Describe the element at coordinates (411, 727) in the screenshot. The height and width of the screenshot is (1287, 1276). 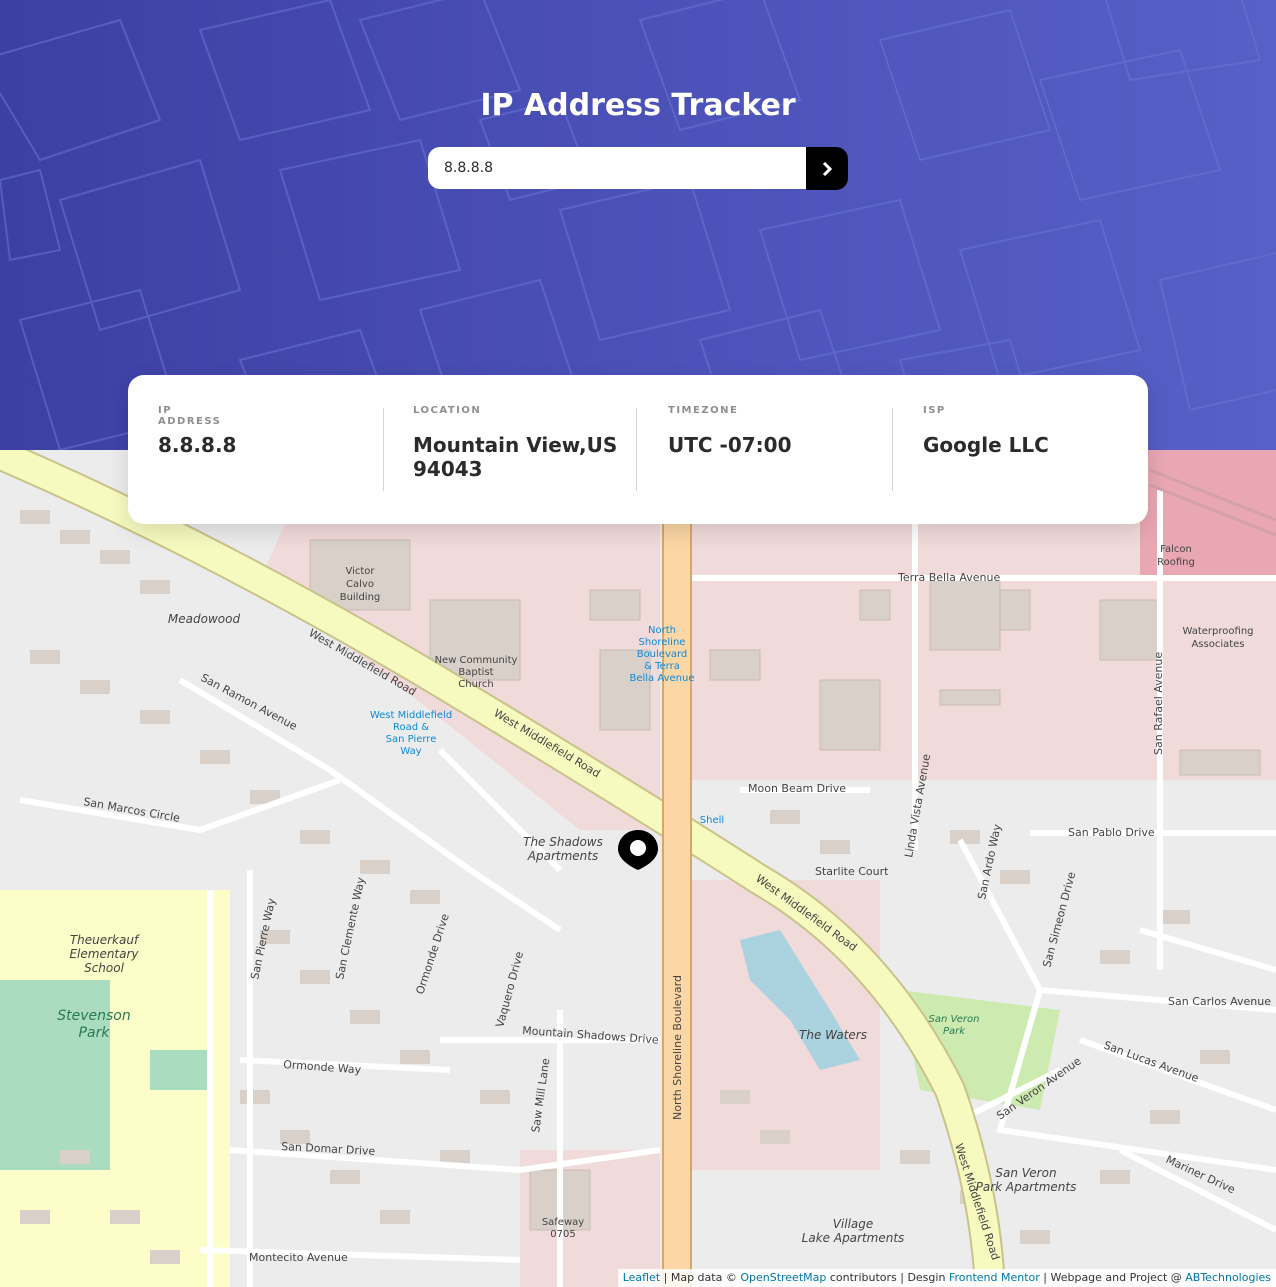
I see `place-busstop-line2: Road &` at that location.